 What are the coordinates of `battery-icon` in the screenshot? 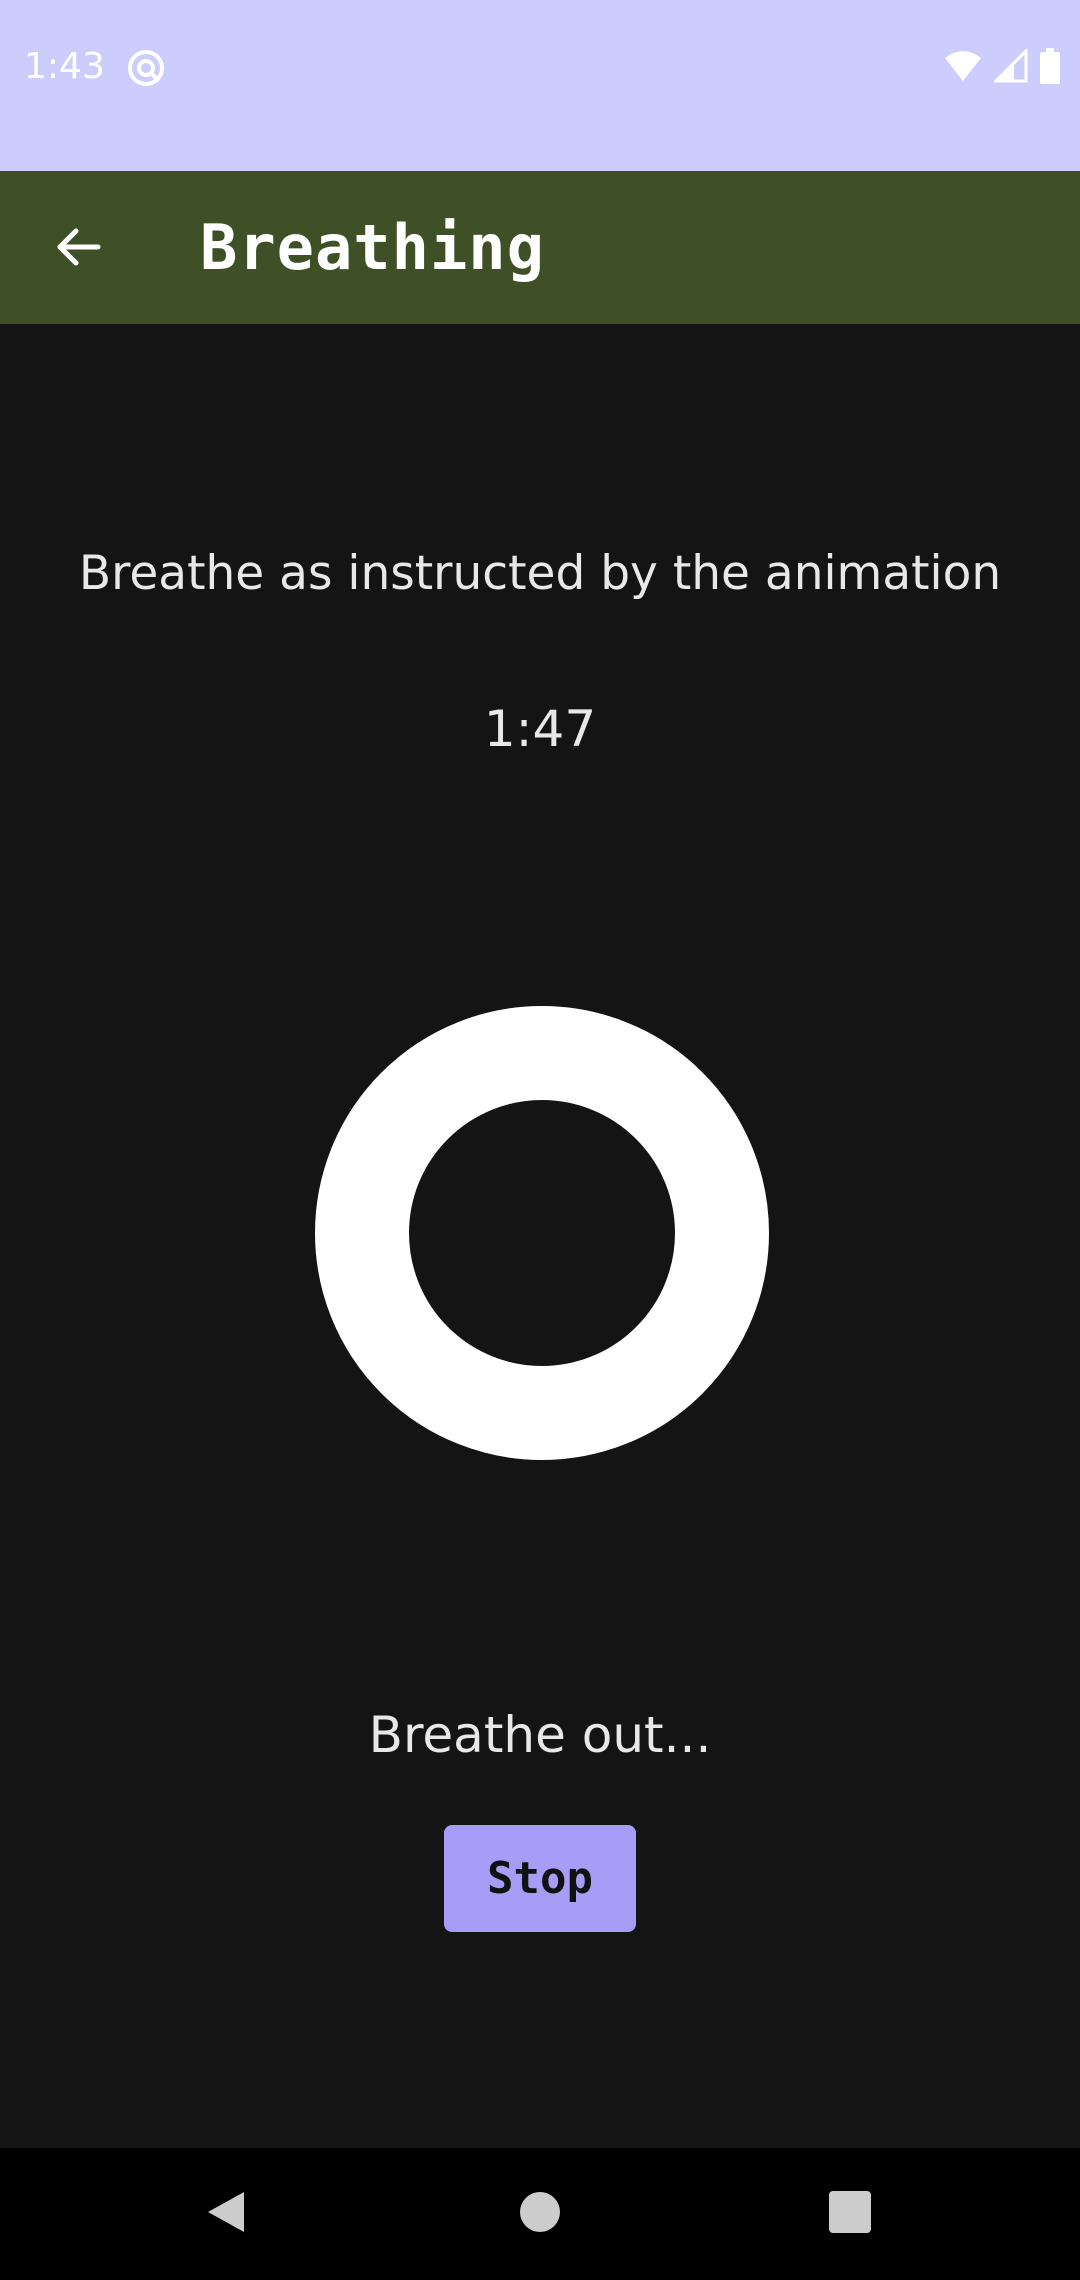 It's located at (1050, 68).